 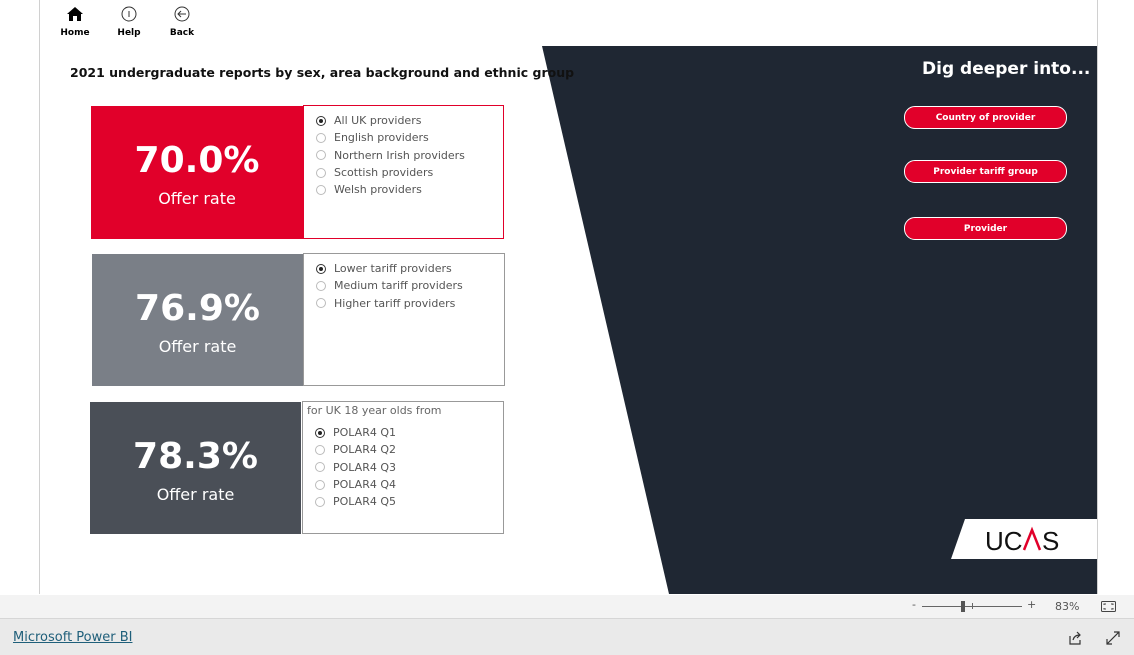 I want to click on provider-tariff-group-button: Provider tariff group, so click(x=985, y=171).